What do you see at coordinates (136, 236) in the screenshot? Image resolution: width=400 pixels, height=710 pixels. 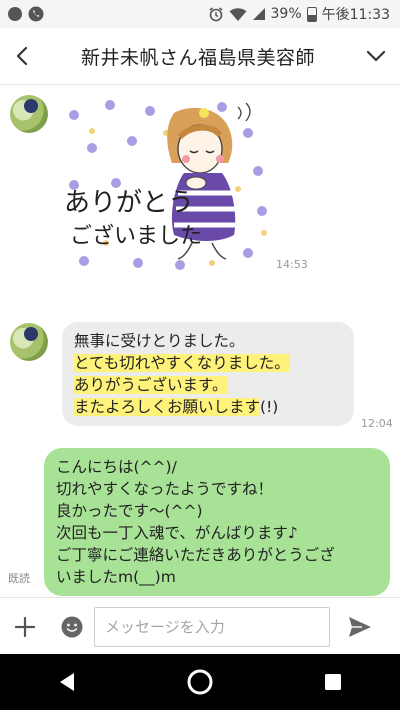 I see `sticker-text-2: ございました` at bounding box center [136, 236].